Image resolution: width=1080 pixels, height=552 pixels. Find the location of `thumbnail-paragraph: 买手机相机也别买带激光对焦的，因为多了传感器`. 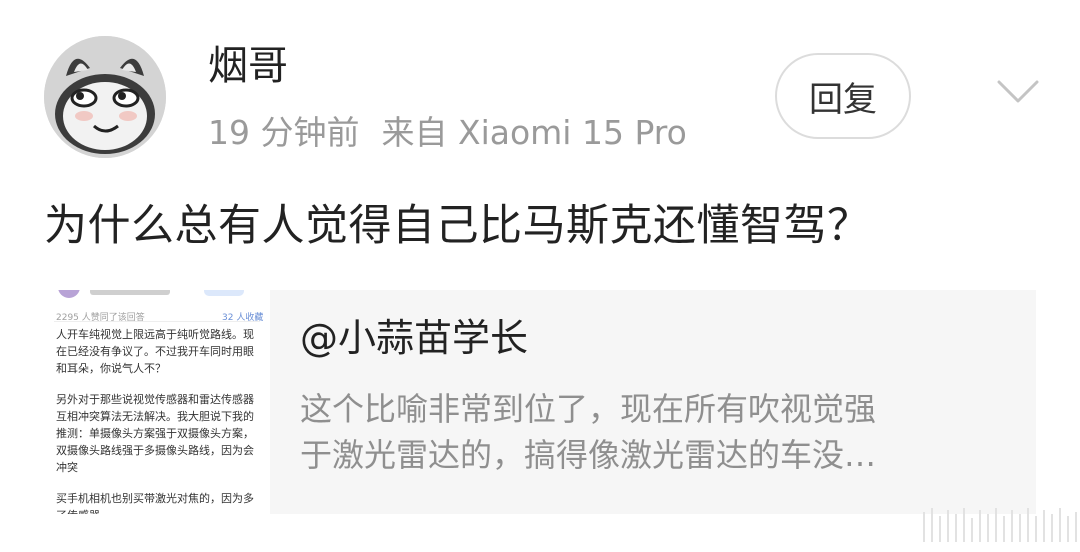

thumbnail-paragraph: 买手机相机也别买带激光对焦的，因为多了传感器 is located at coordinates (155, 503).